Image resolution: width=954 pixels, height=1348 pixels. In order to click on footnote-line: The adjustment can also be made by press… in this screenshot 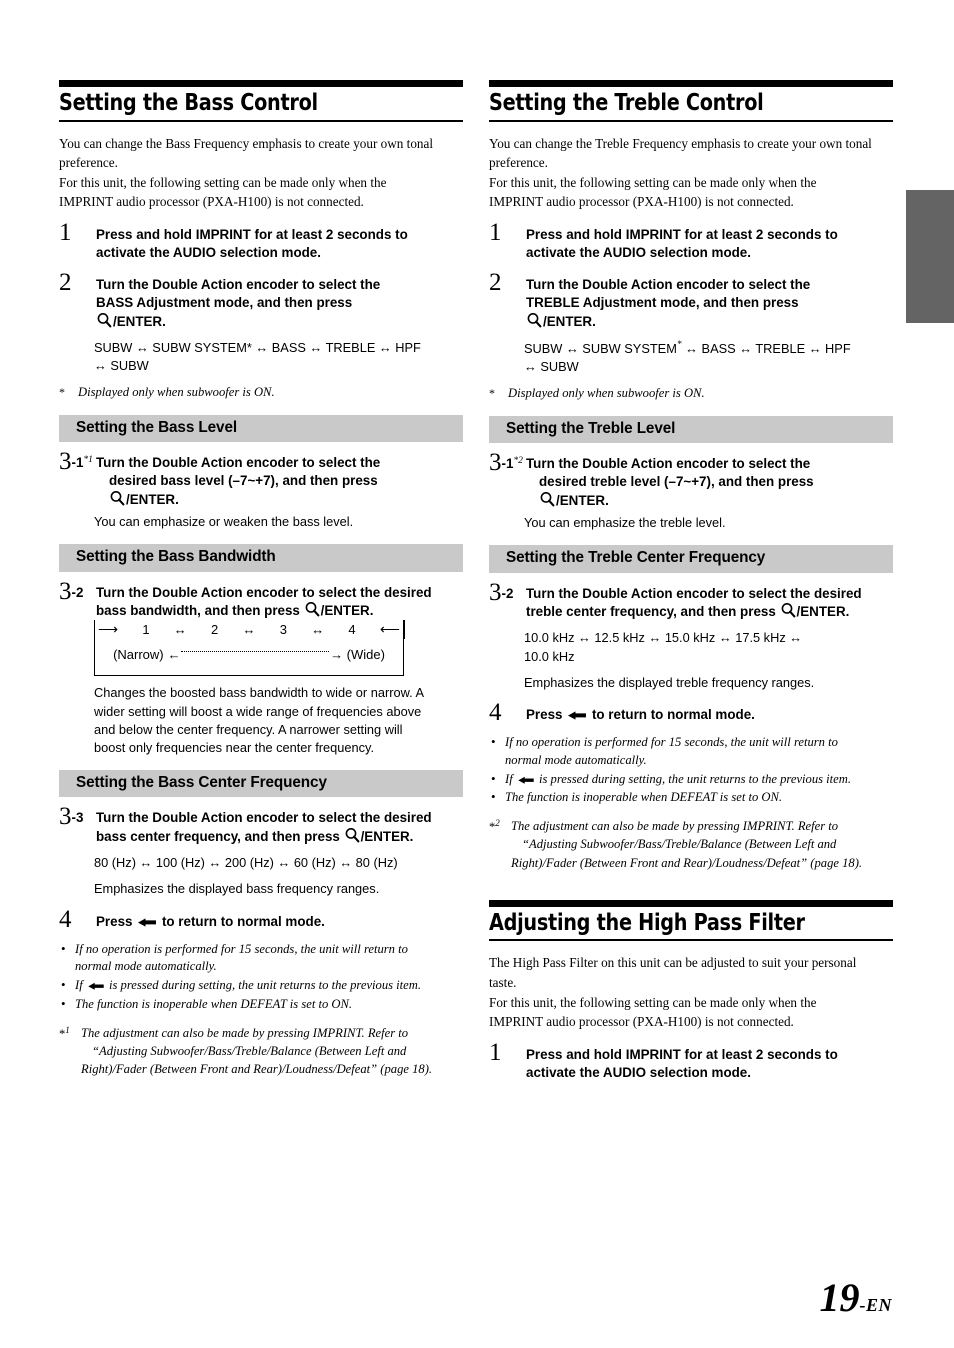, I will do `click(675, 826)`.